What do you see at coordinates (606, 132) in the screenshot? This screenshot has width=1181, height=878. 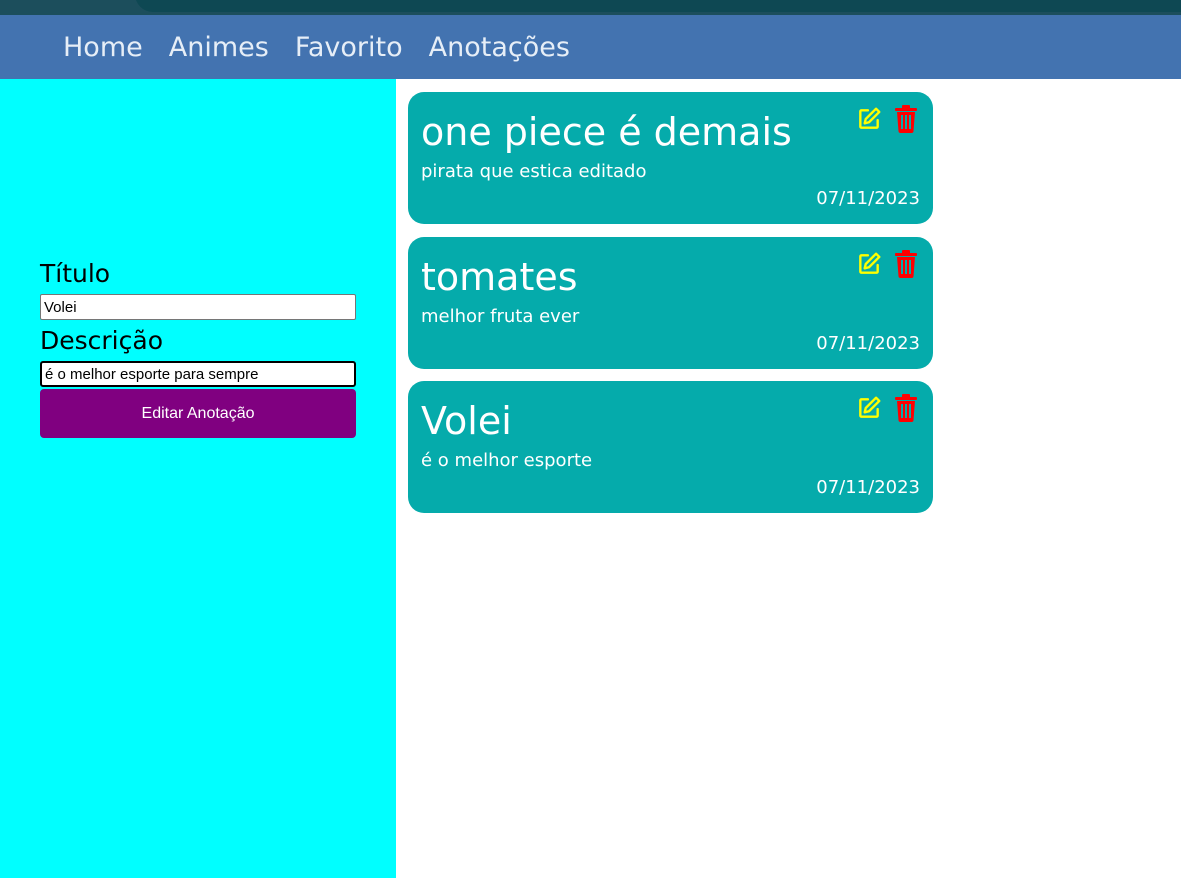 I see `note-title: one piece é demais` at bounding box center [606, 132].